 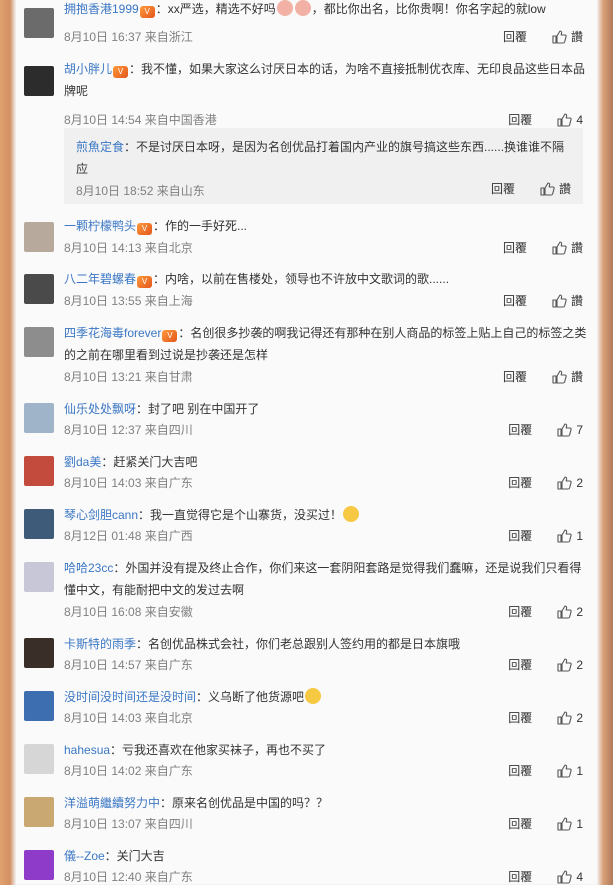 What do you see at coordinates (101, 9) in the screenshot?
I see `username-link: 拥抱香港1999` at bounding box center [101, 9].